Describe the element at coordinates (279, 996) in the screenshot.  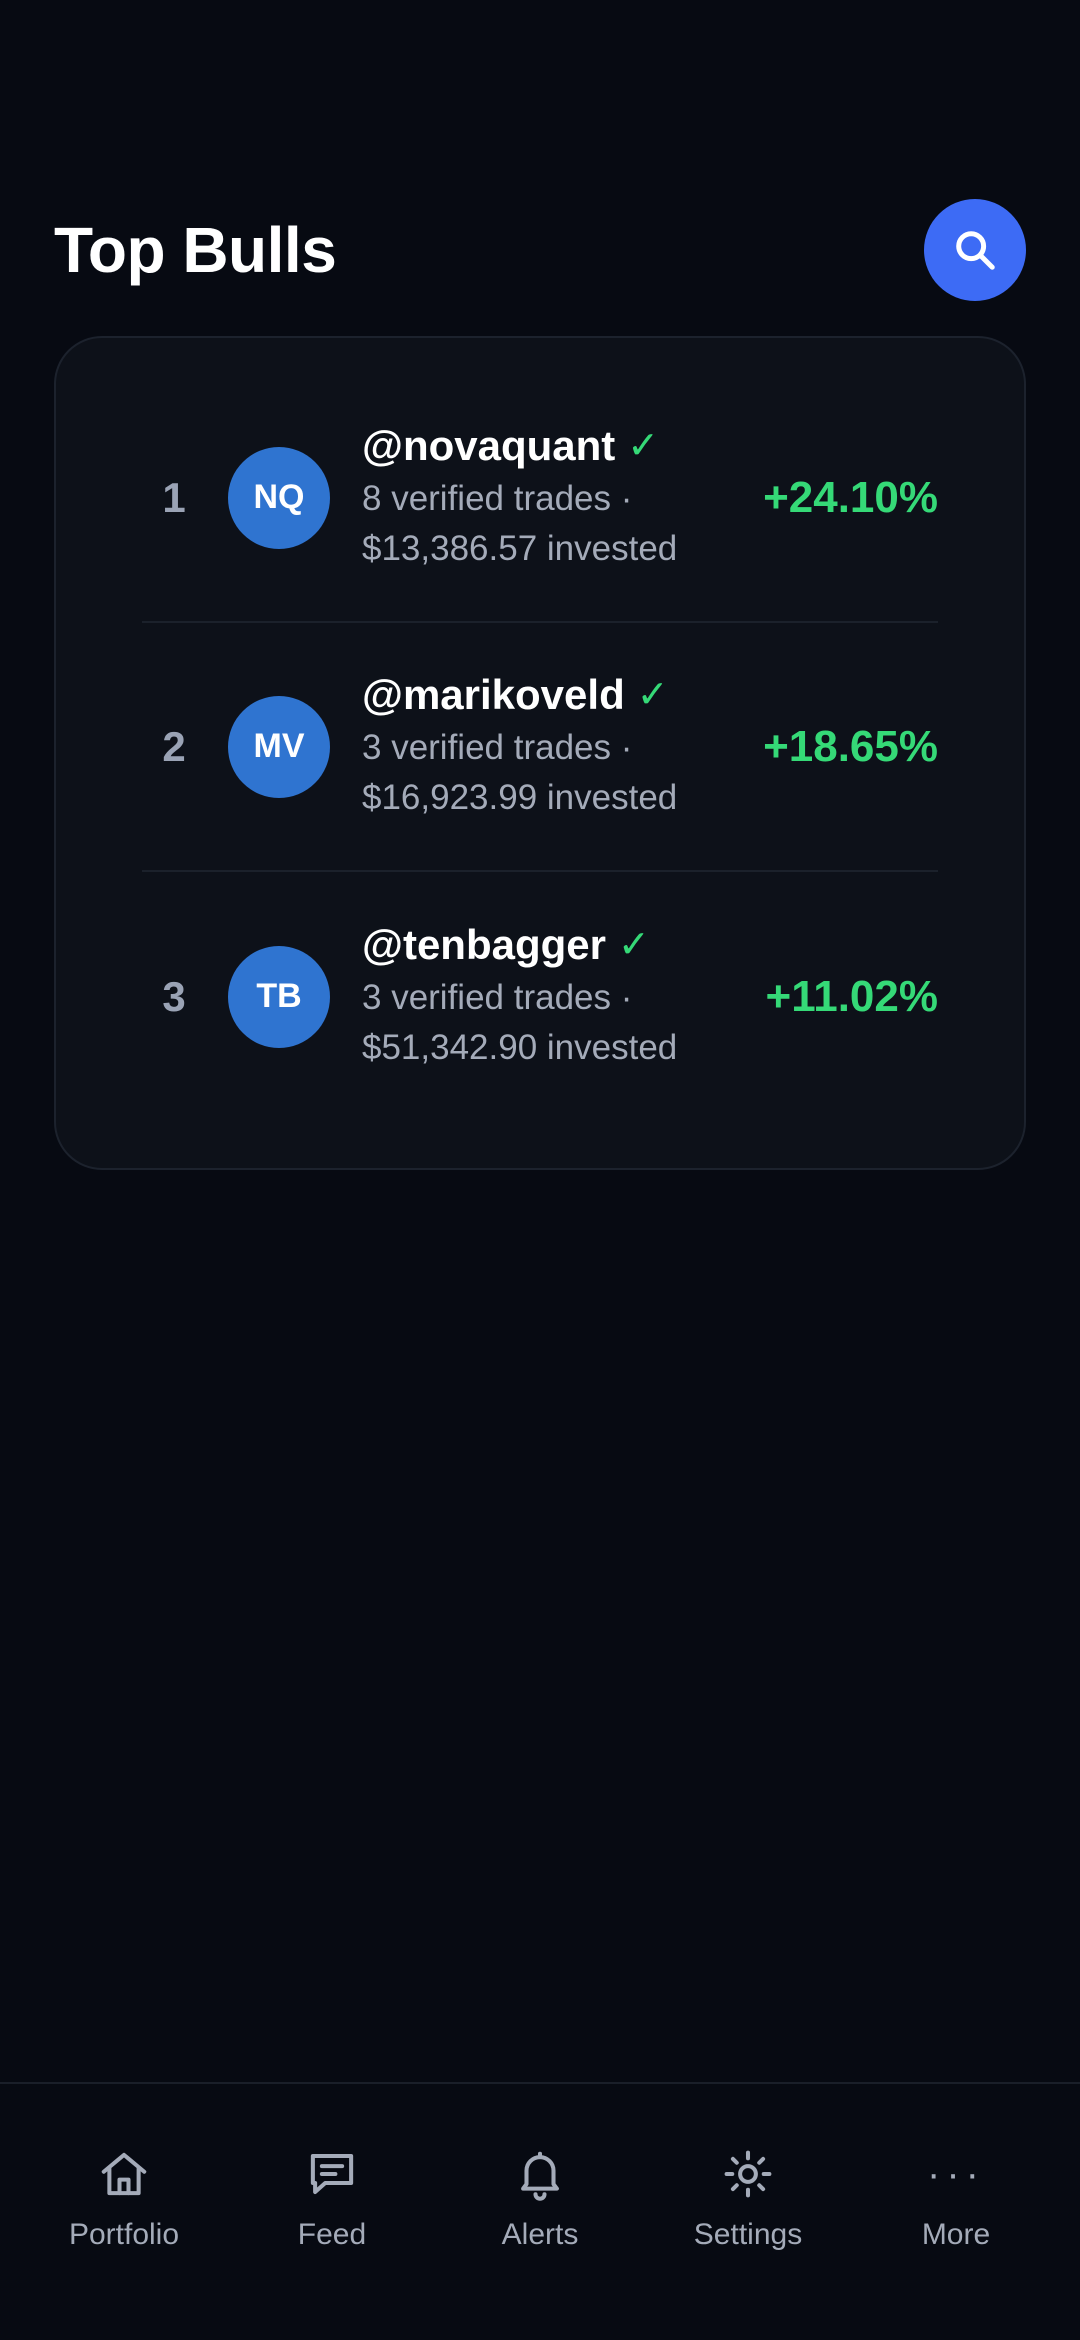
I see `avatar: TB` at that location.